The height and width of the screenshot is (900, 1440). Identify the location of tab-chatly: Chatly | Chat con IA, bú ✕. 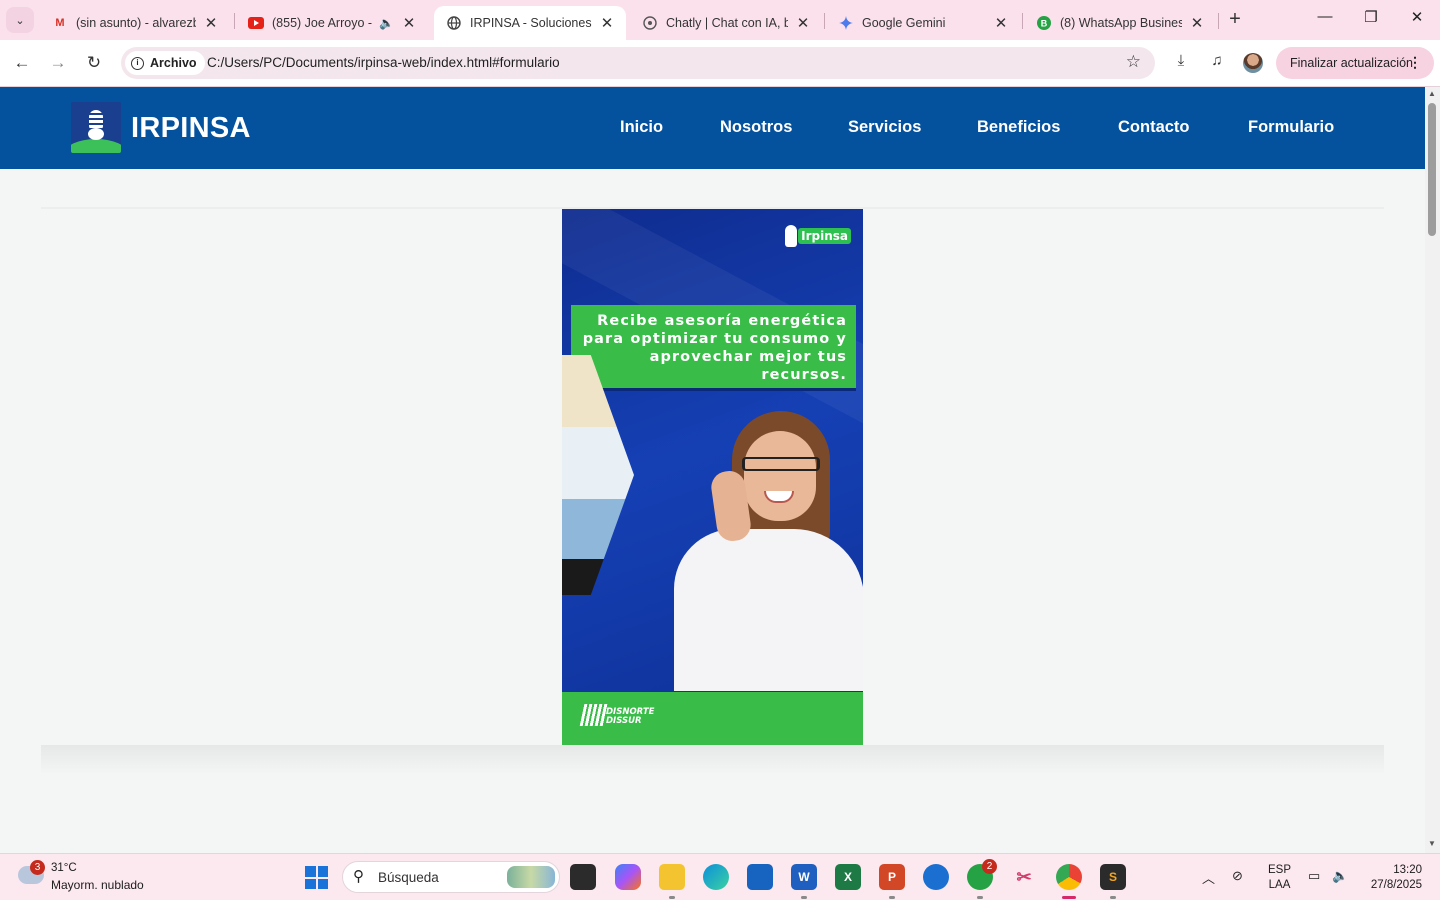
(726, 23).